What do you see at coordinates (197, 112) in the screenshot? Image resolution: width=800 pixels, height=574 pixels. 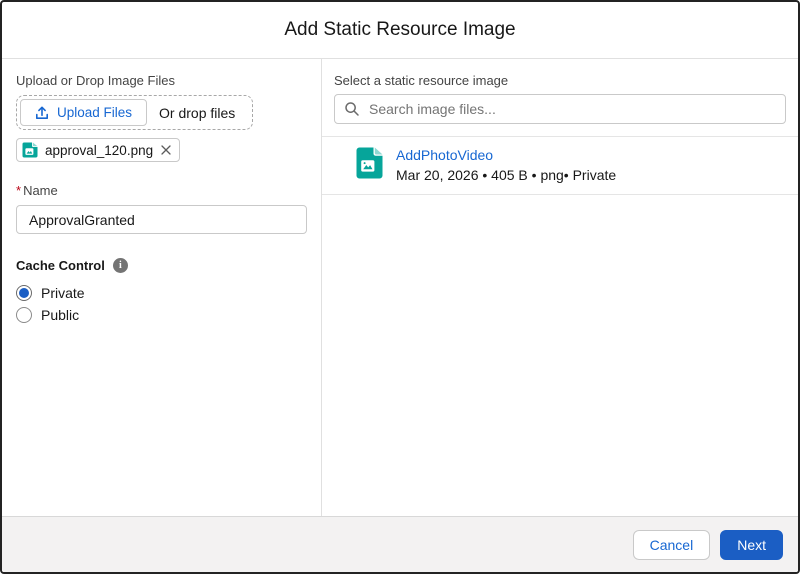 I see `drop-files-text: Or drop files` at bounding box center [197, 112].